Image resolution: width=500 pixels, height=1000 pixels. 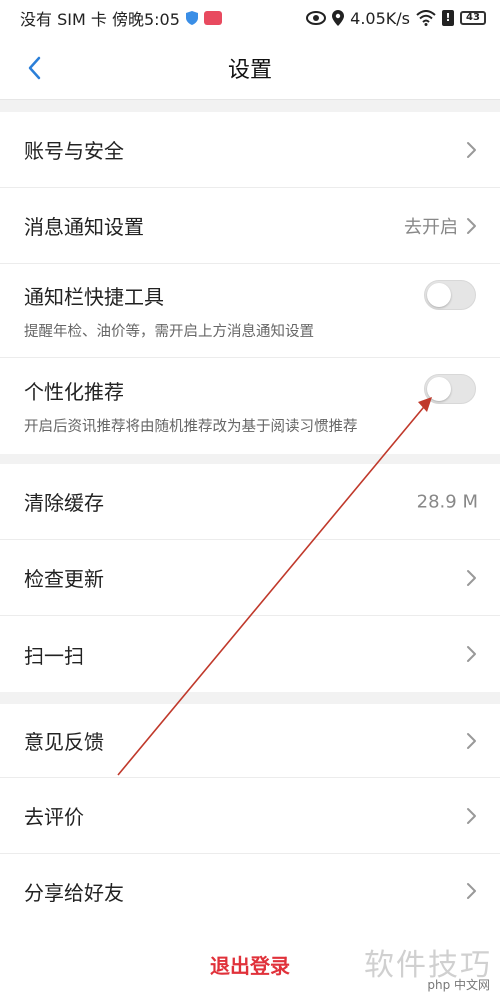 I want to click on row-label: 分享给好友, so click(x=74, y=892).